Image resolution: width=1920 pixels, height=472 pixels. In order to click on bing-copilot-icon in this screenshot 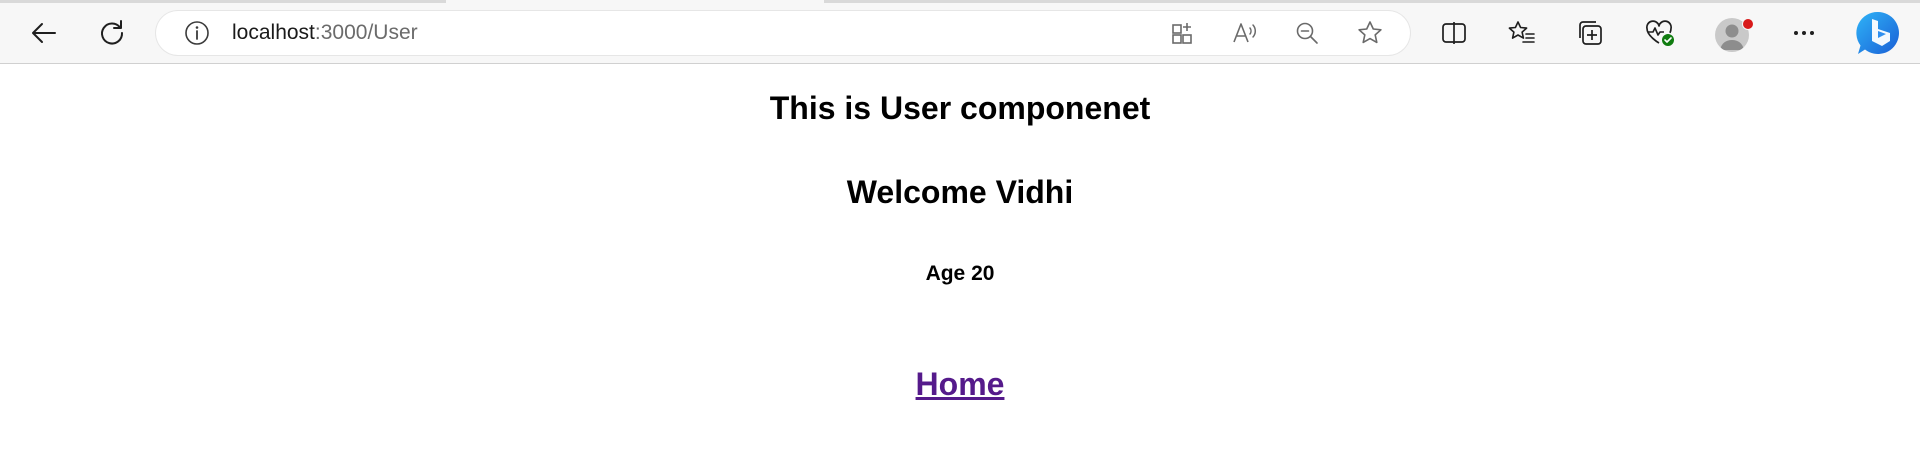, I will do `click(1877, 33)`.